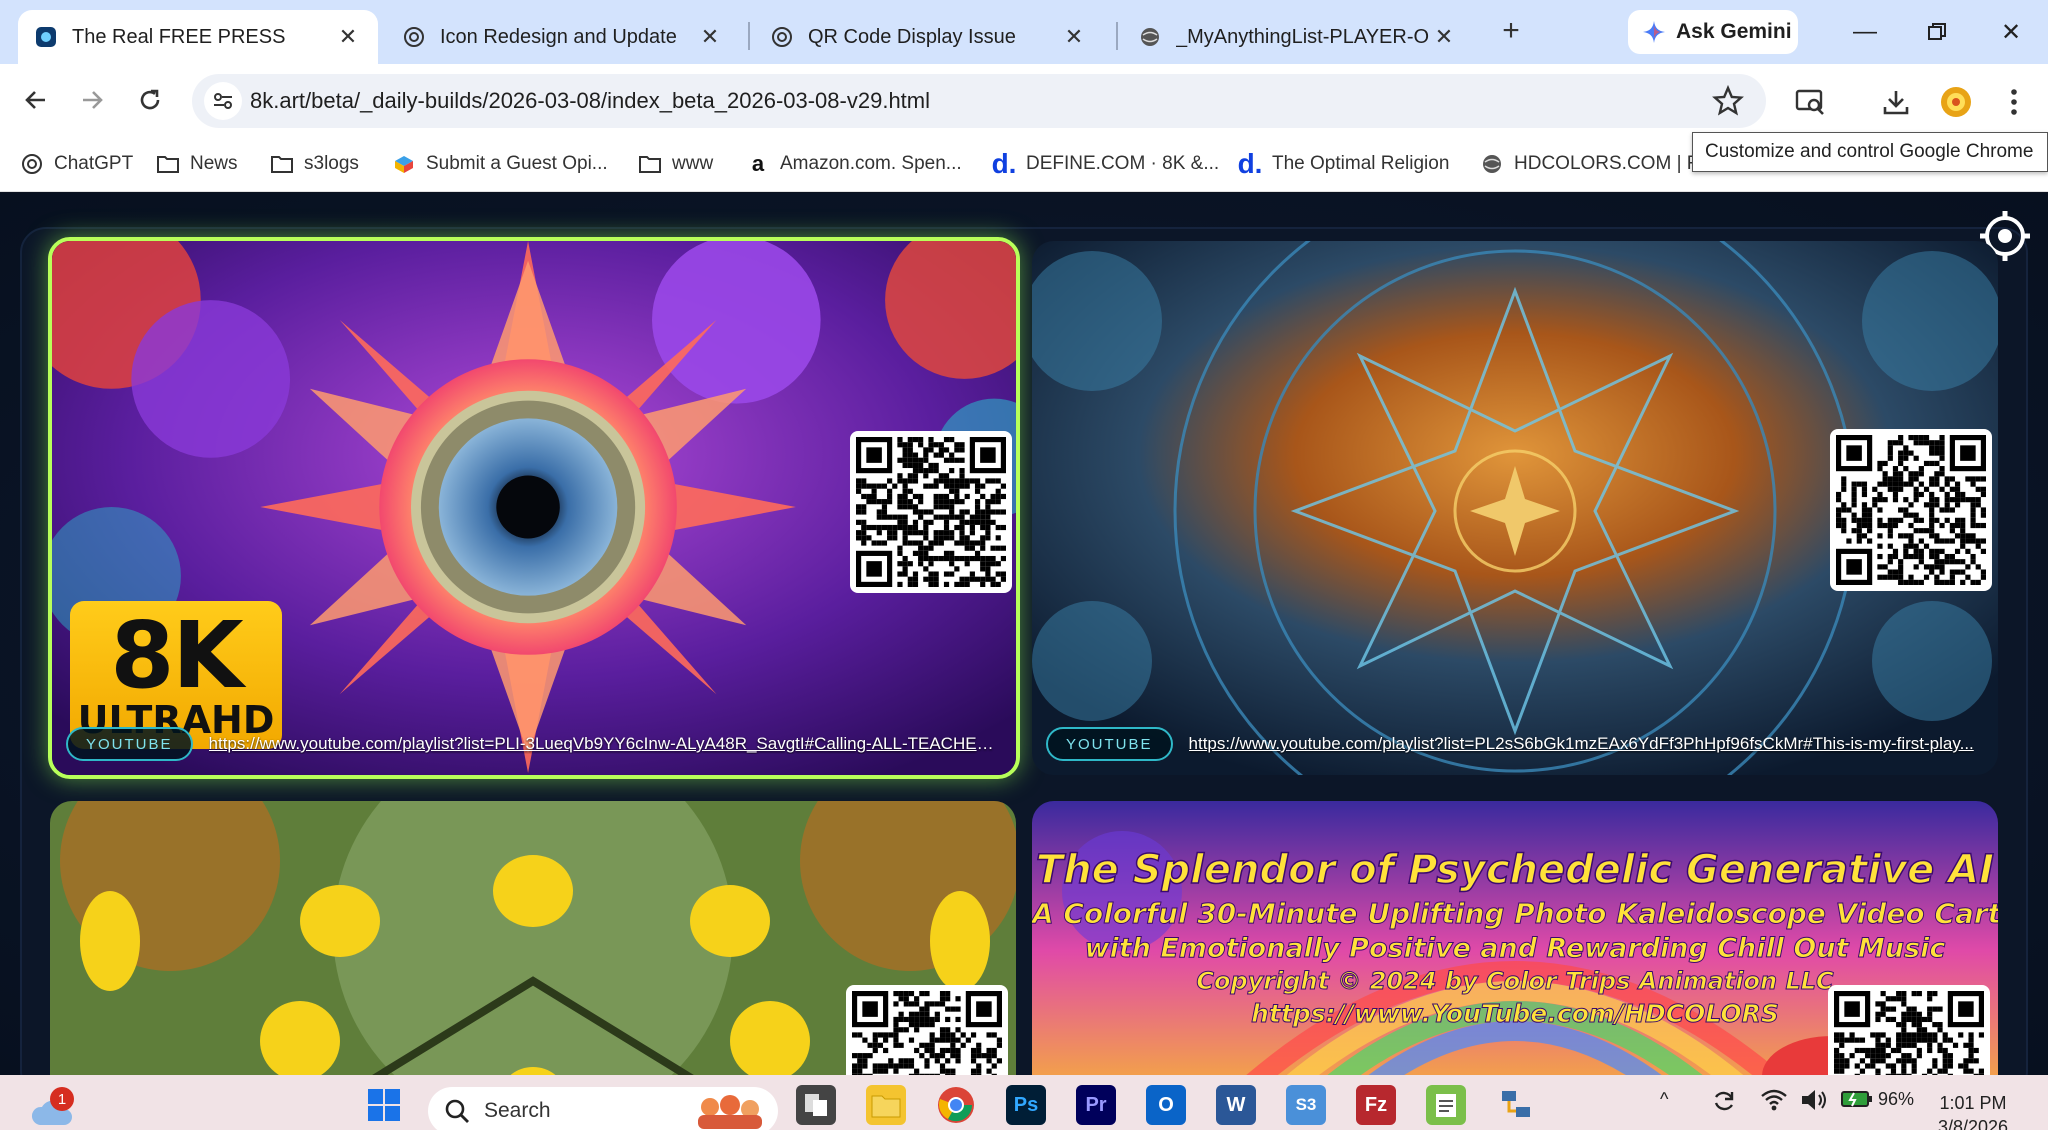 This screenshot has width=2048, height=1130. I want to click on s3-browser-app: S3, so click(1306, 1105).